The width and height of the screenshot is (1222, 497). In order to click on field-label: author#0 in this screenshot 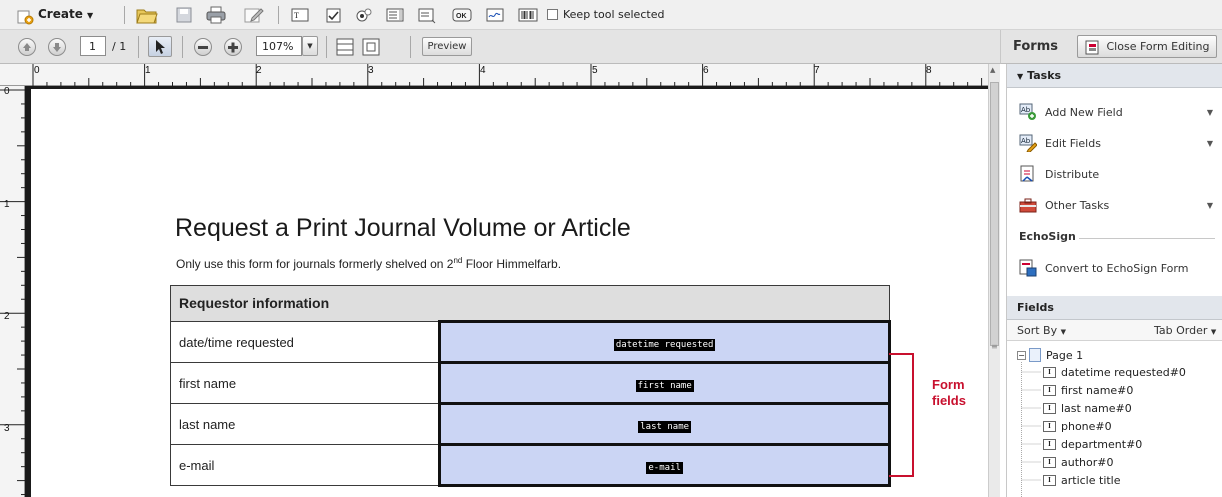, I will do `click(1087, 462)`.